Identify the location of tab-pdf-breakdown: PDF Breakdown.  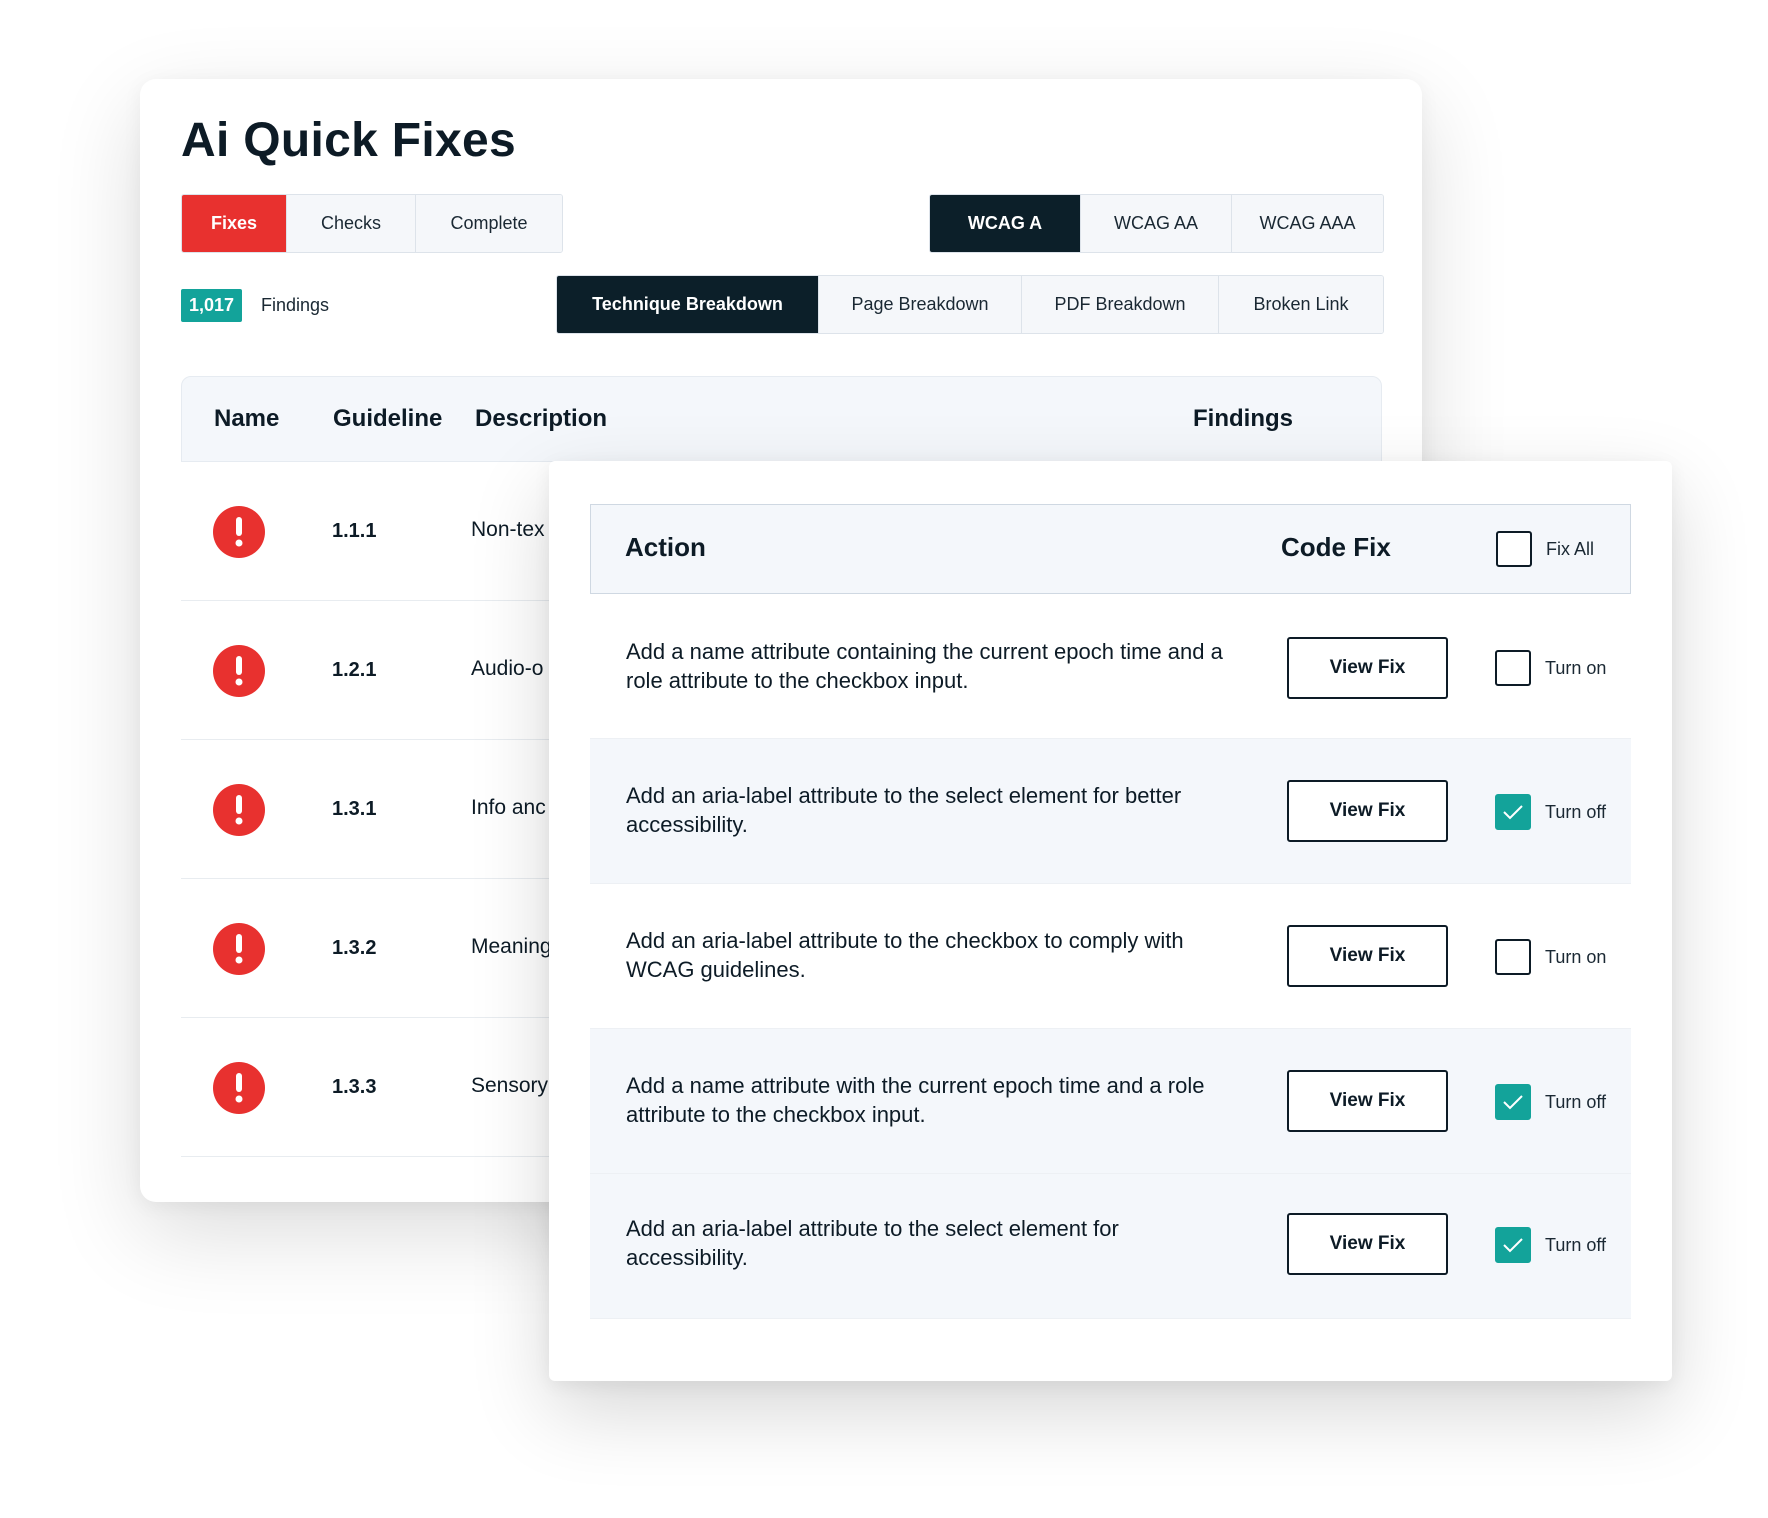
(1120, 304).